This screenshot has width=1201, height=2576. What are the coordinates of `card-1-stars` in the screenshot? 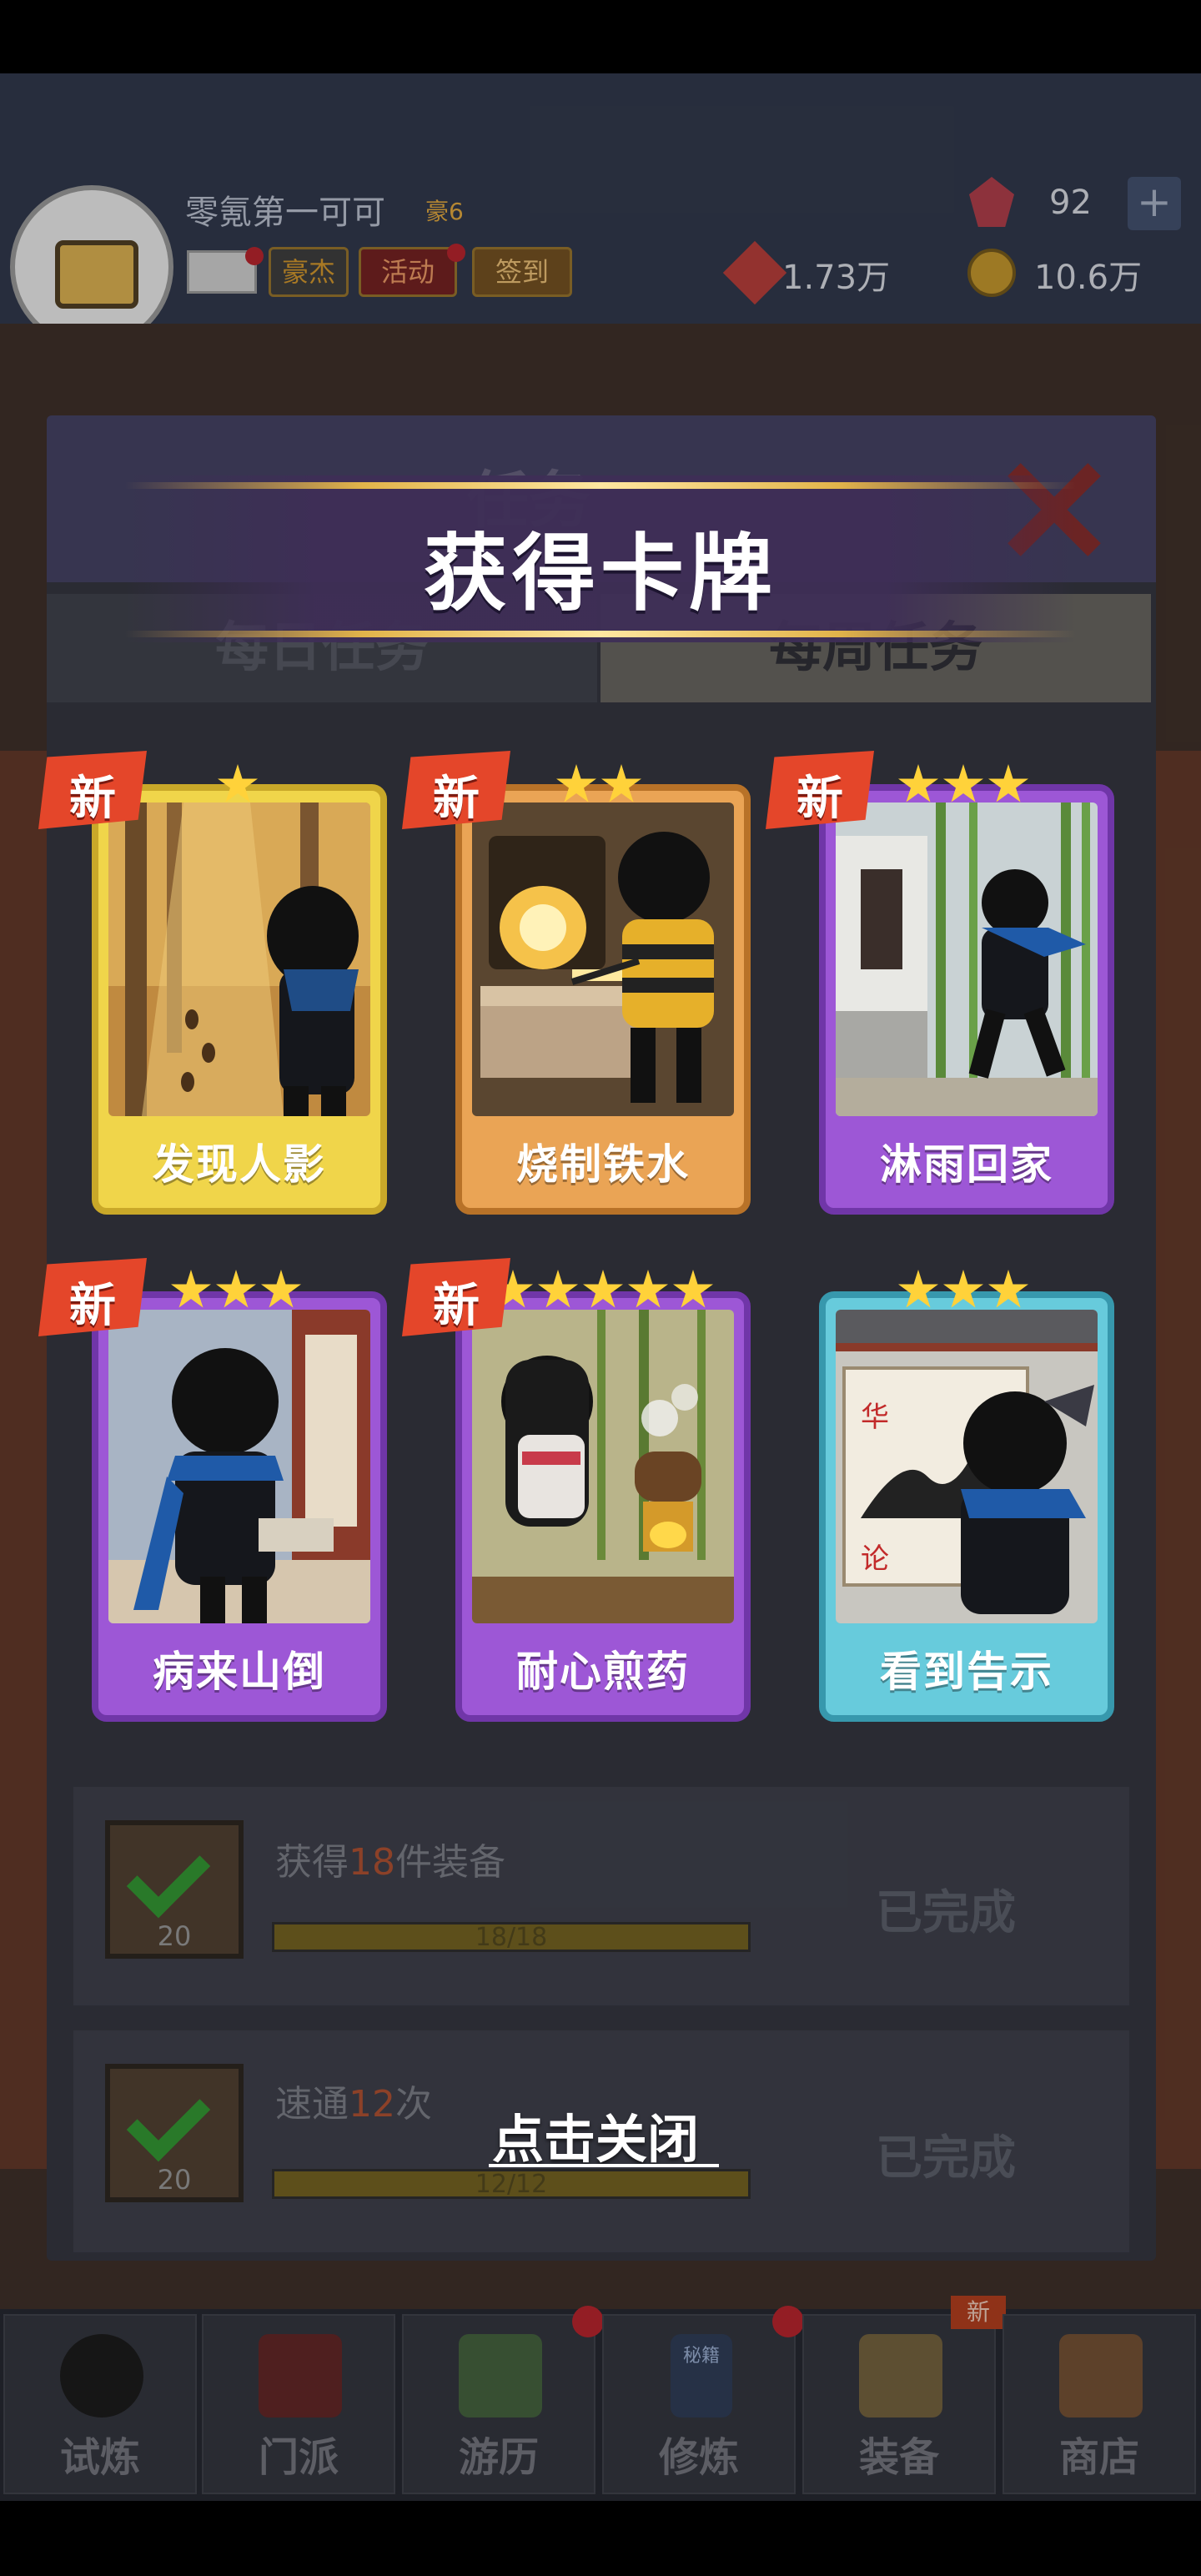 It's located at (238, 785).